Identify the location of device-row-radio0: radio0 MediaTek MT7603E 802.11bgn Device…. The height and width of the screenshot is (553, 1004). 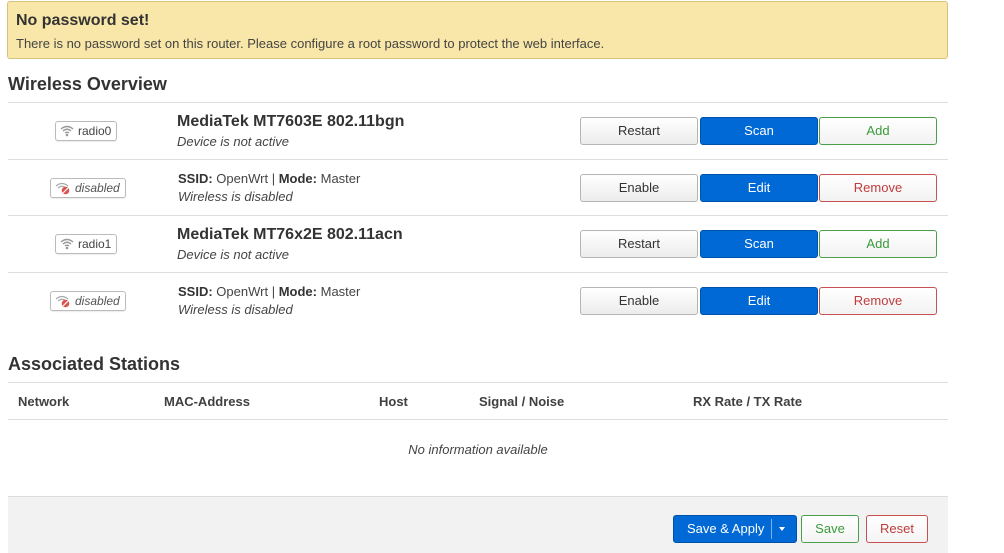
(478, 130).